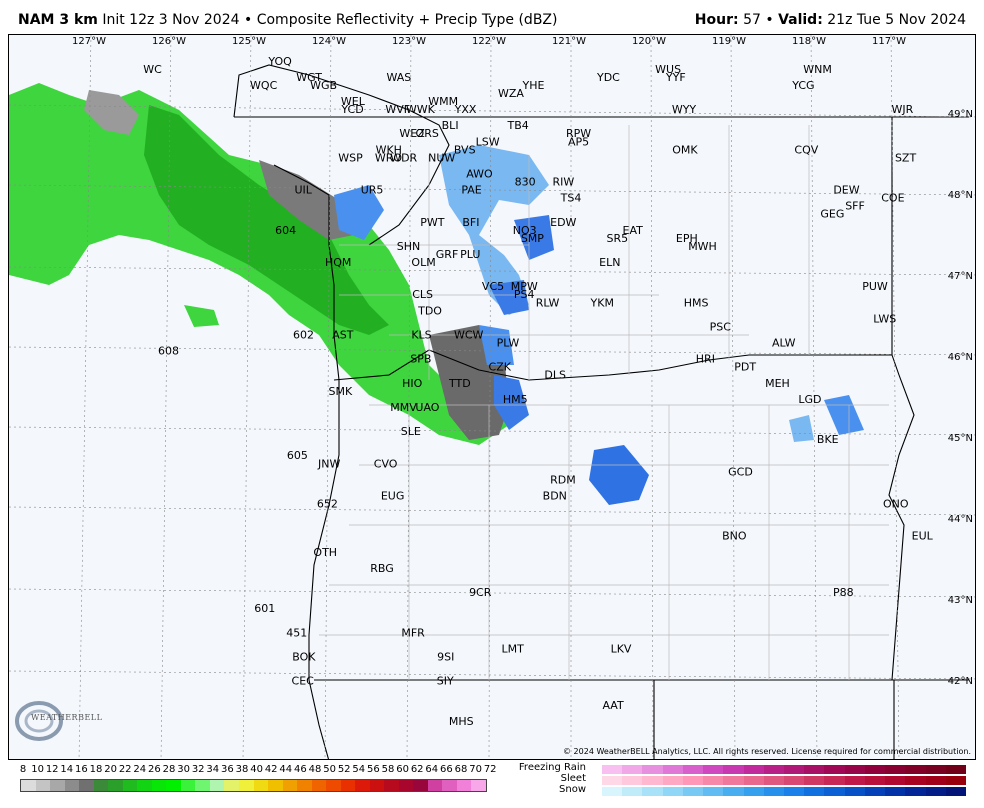  I want to click on colorbar-label: 26, so click(154, 769).